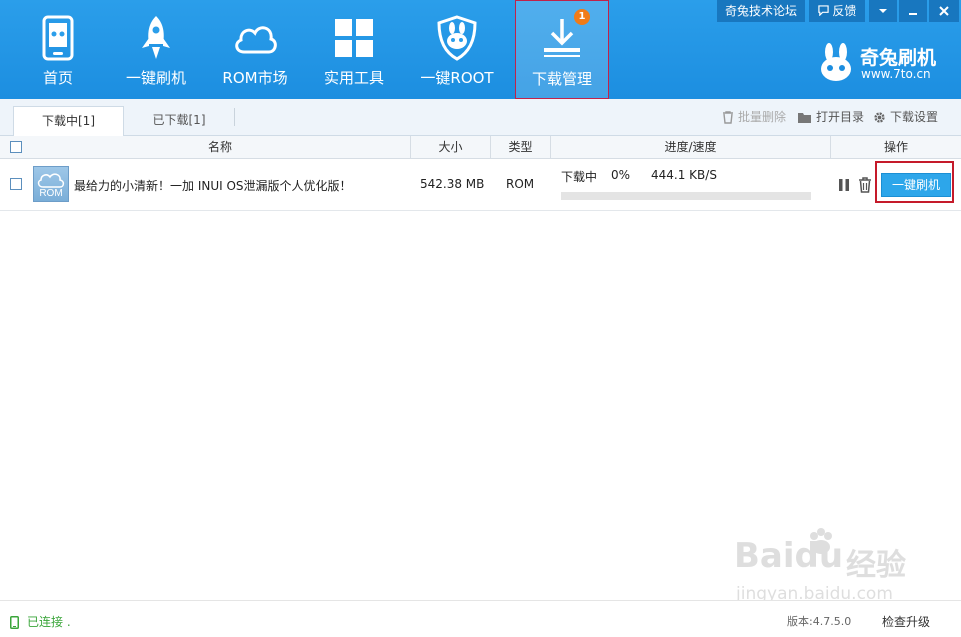 The image size is (961, 637). Describe the element at coordinates (690, 147) in the screenshot. I see `column-progress: 进度/速度` at that location.